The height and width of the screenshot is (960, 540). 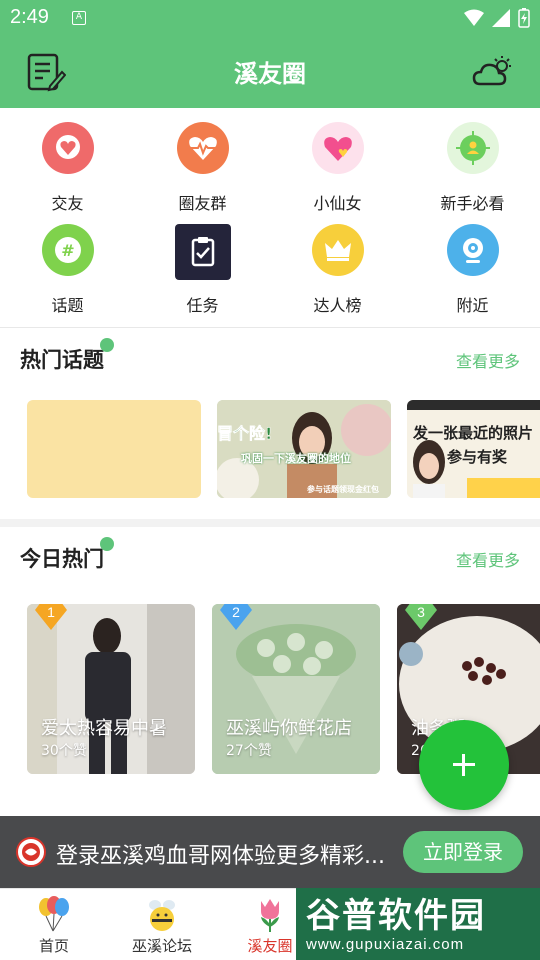 I want to click on hot-post-likes: 27个赞, so click(x=249, y=751).